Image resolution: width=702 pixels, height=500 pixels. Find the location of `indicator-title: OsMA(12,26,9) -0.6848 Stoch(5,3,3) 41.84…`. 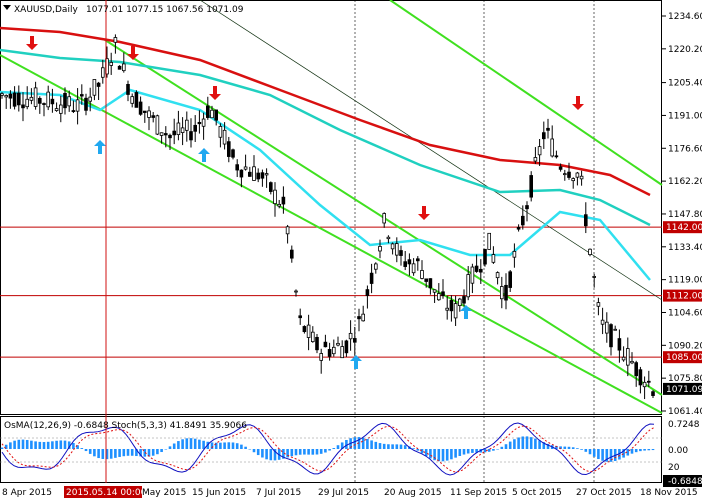

indicator-title: OsMA(12,26,9) -0.6848 Stoch(5,3,3) 41.84… is located at coordinates (125, 426).